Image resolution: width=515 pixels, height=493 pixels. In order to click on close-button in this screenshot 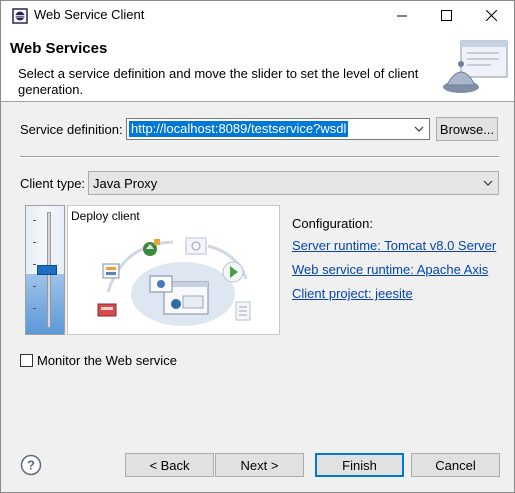, I will do `click(491, 16)`.